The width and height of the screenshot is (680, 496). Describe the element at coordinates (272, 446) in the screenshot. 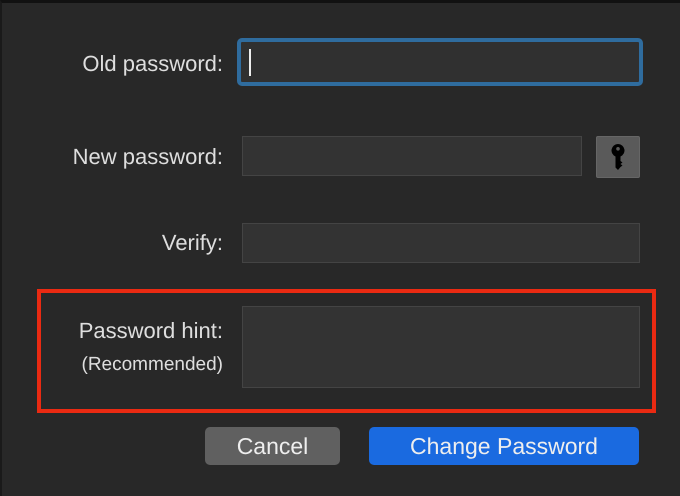

I see `cancel-button: Cancel` at that location.